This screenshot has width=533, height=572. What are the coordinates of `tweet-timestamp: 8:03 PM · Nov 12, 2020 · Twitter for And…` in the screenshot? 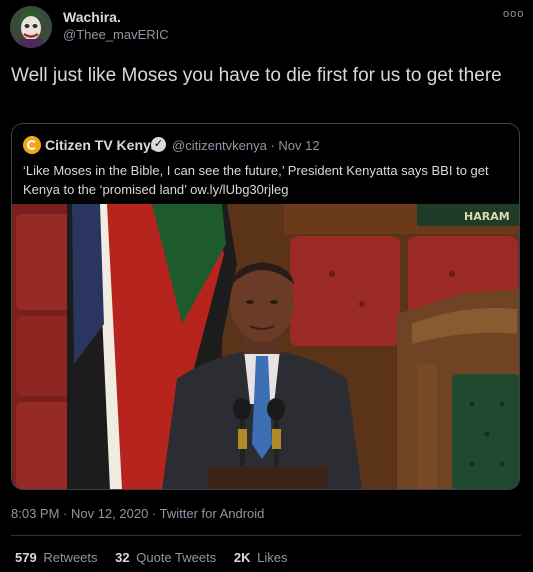 It's located at (137, 513).